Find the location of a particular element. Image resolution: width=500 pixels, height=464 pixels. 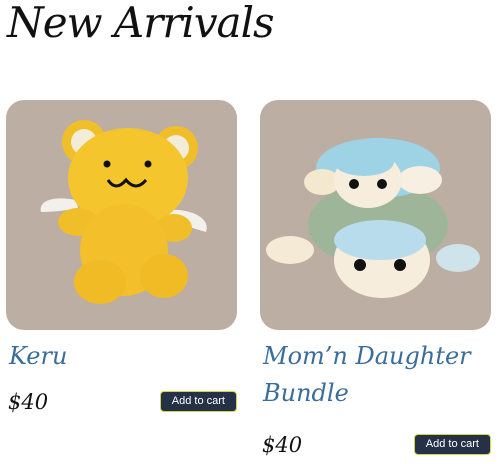

product-name-keru: Keru is located at coordinates (123, 356).